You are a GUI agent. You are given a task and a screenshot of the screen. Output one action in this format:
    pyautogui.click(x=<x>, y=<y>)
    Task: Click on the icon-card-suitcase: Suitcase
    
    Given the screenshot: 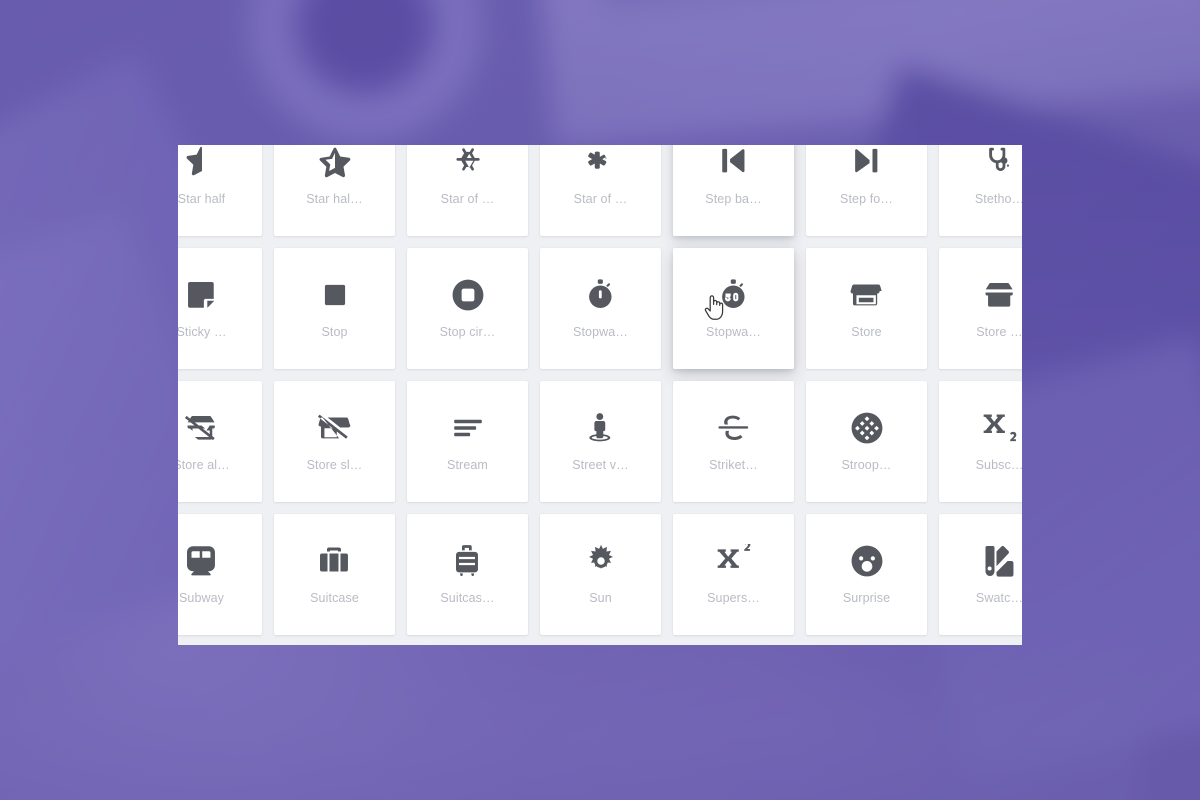 What is the action you would take?
    pyautogui.click(x=334, y=574)
    